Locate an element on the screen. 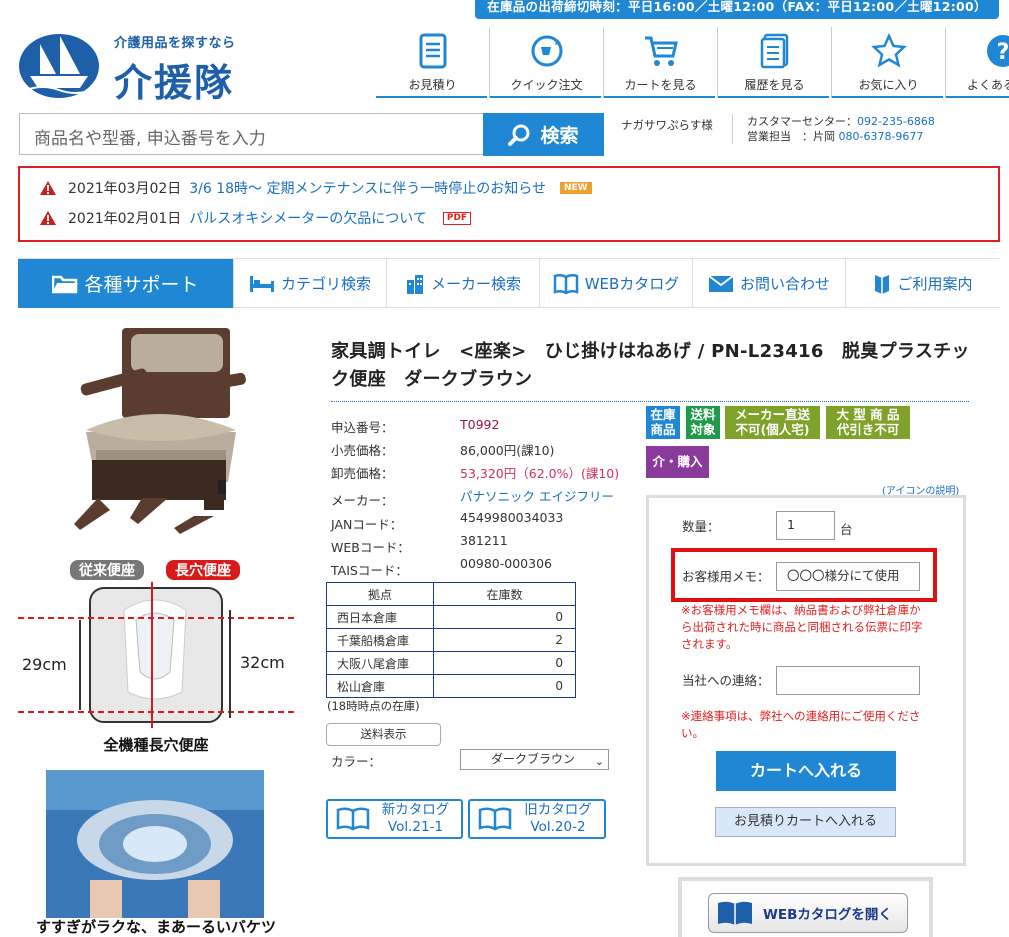  color-select: ダークブラウン ⌄ is located at coordinates (534, 759).